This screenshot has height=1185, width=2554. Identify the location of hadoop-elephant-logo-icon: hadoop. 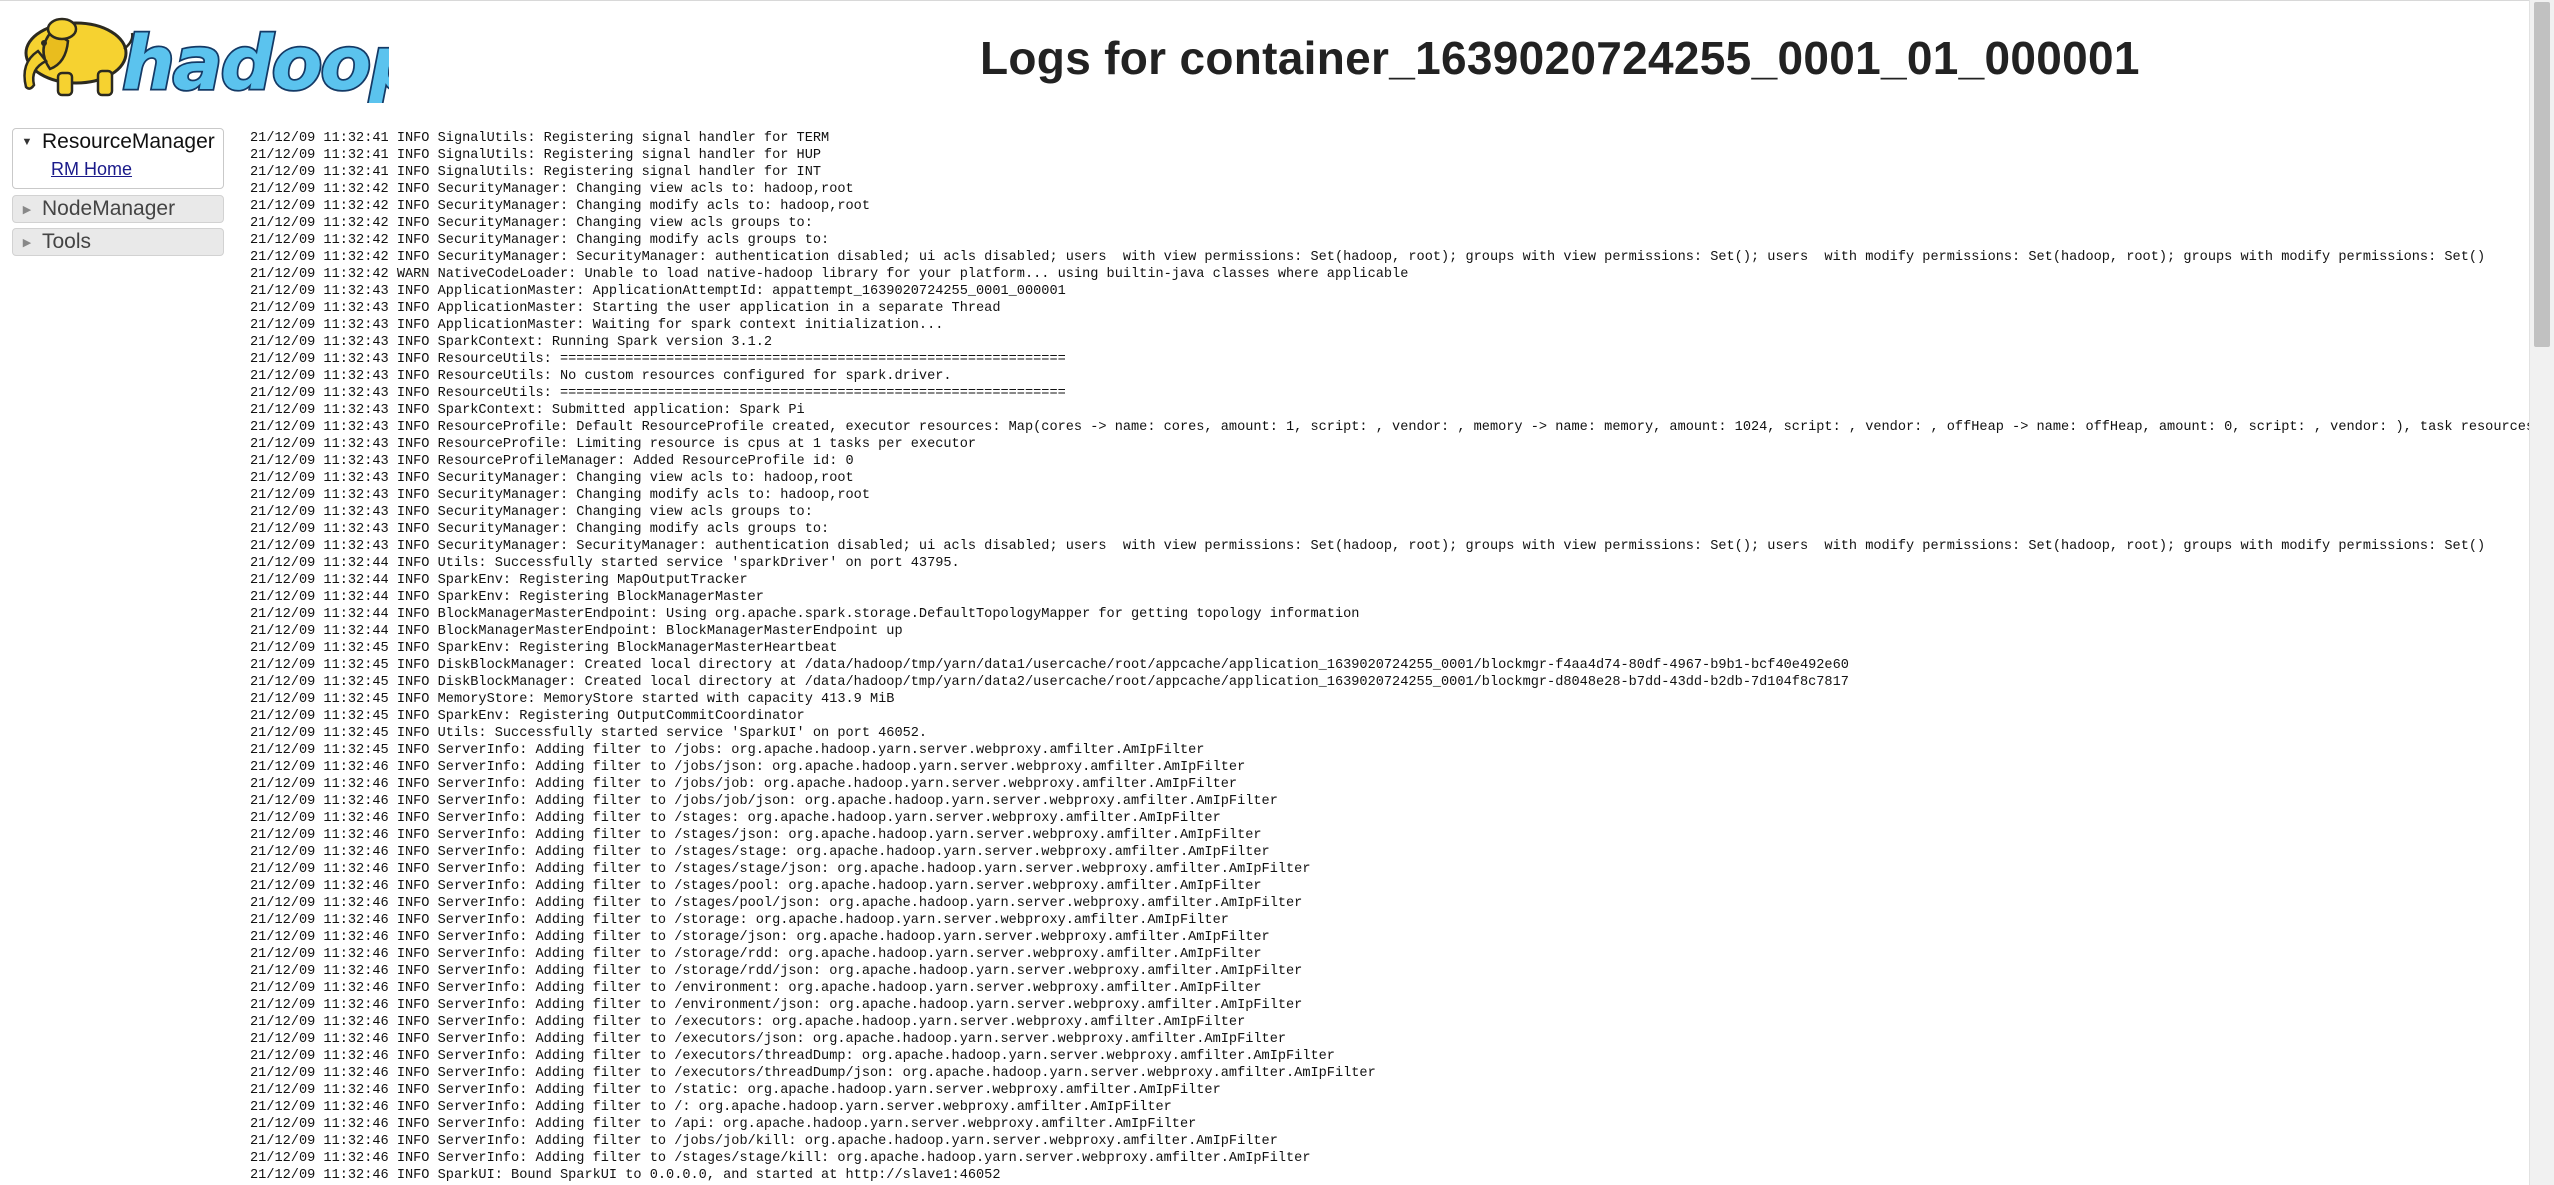
(223, 63).